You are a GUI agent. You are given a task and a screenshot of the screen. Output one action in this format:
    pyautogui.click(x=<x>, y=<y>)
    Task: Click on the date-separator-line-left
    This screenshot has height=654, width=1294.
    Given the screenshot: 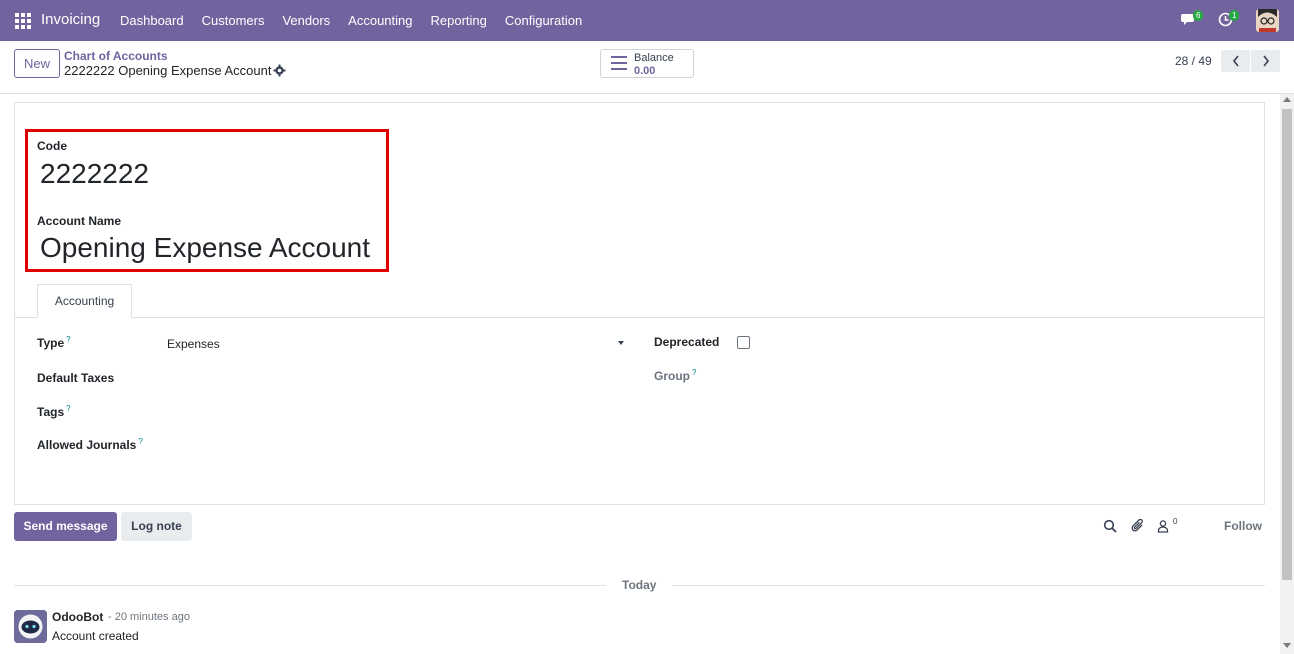 What is the action you would take?
    pyautogui.click(x=310, y=585)
    